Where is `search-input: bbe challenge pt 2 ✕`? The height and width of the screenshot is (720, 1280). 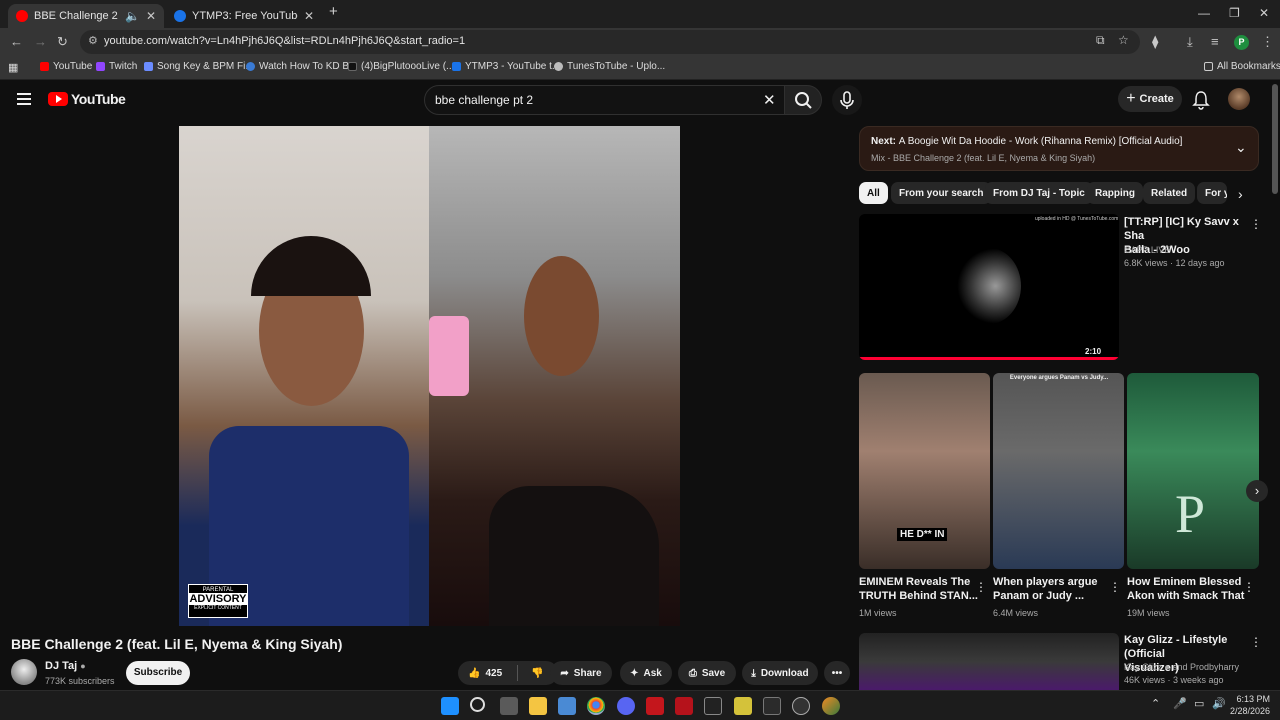 search-input: bbe challenge pt 2 ✕ is located at coordinates (605, 100).